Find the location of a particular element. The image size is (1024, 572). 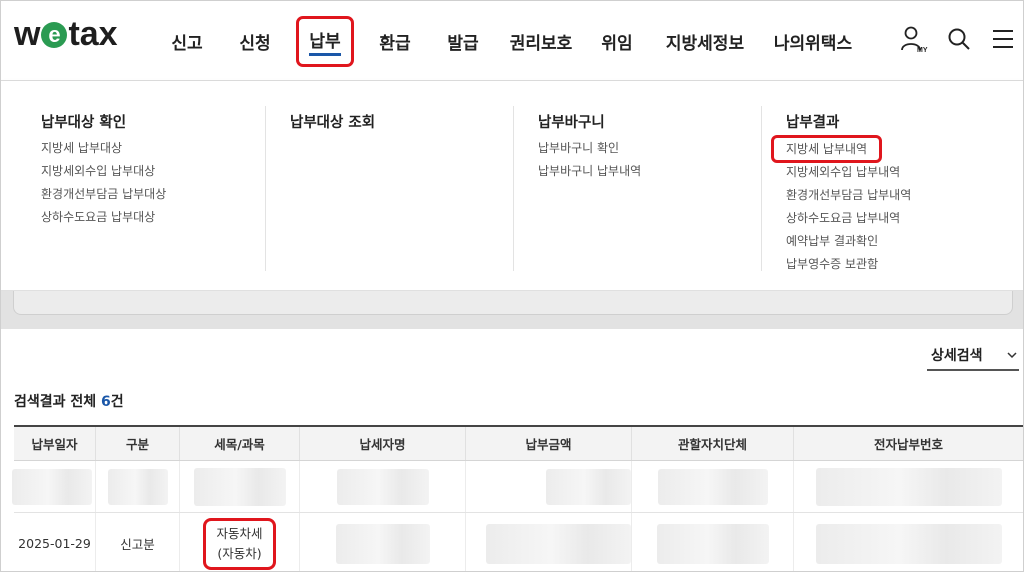

nav-label: 신고 is located at coordinates (187, 43).